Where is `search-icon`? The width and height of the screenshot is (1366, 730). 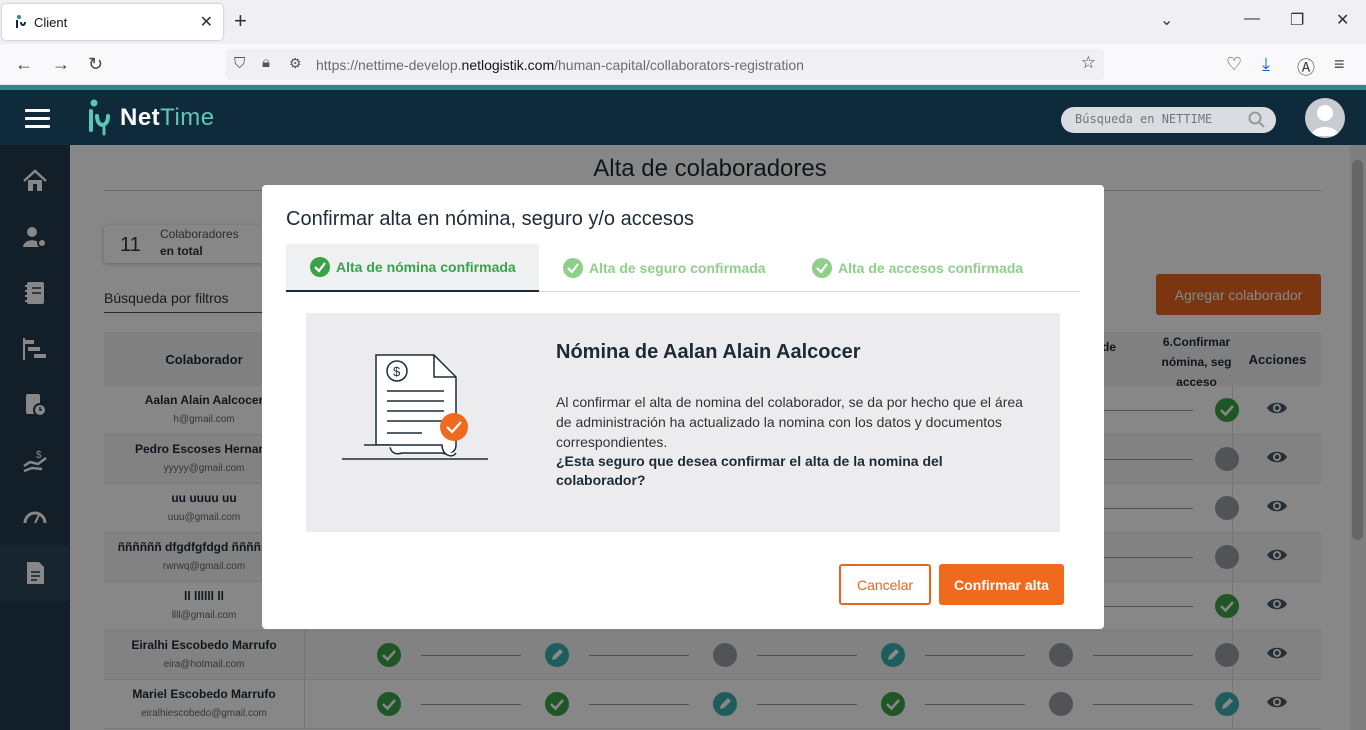
search-icon is located at coordinates (1257, 120).